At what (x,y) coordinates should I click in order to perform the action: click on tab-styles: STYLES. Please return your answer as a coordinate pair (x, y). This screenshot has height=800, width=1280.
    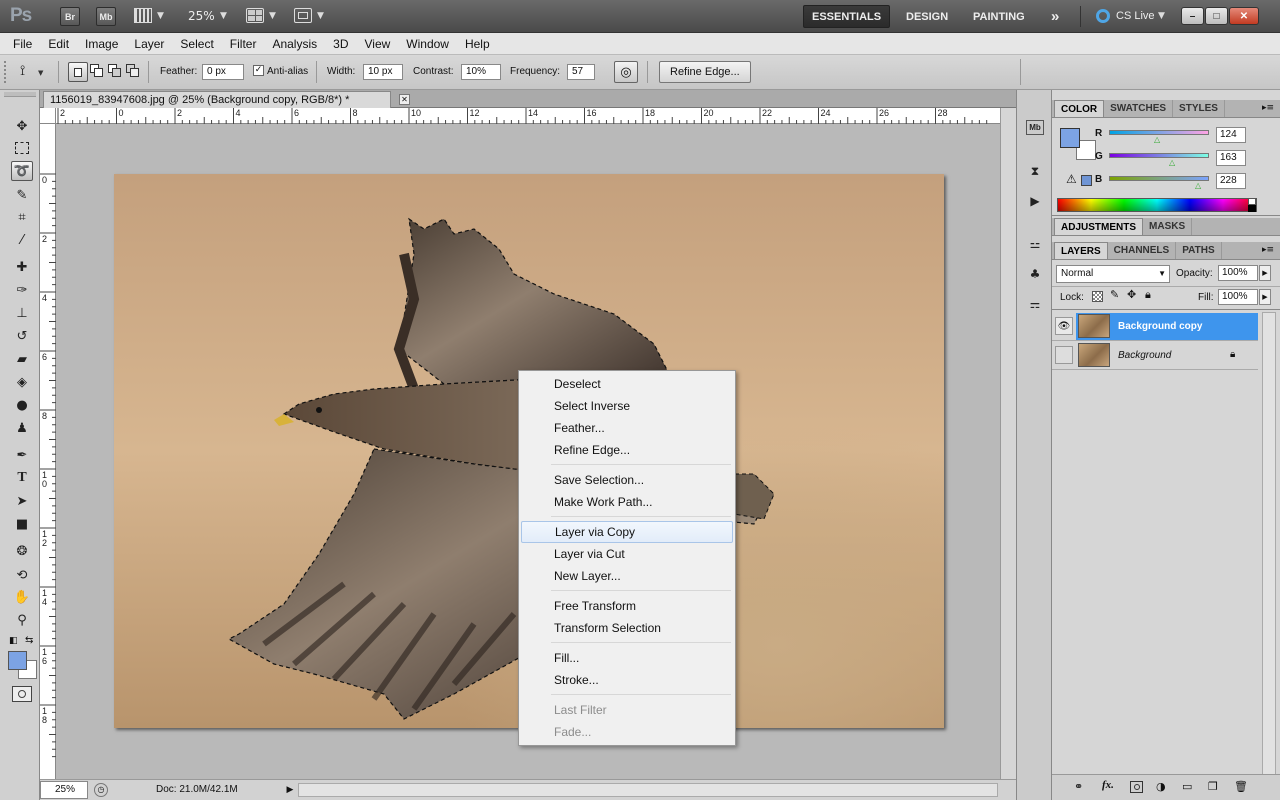
    Looking at the image, I should click on (1199, 108).